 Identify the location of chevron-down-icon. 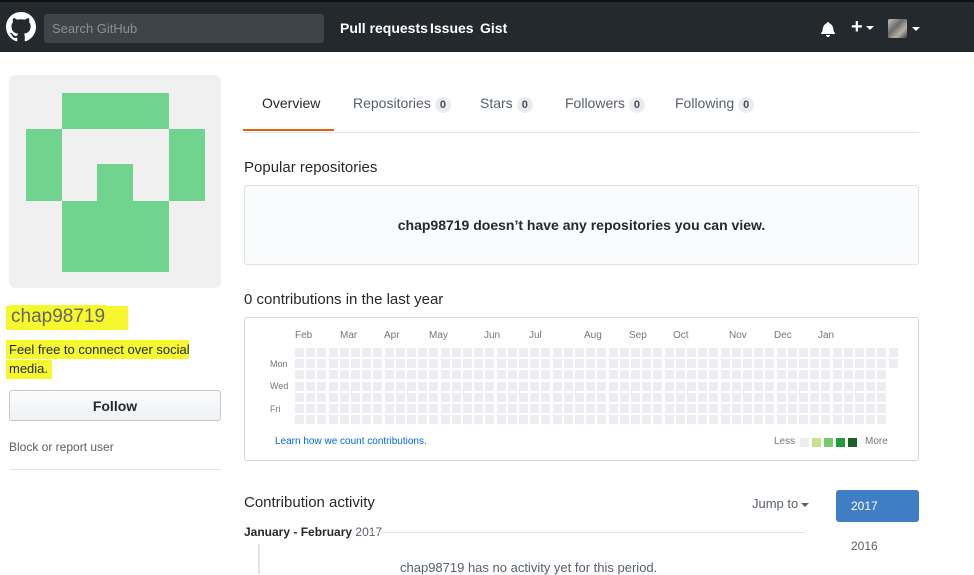
(916, 29).